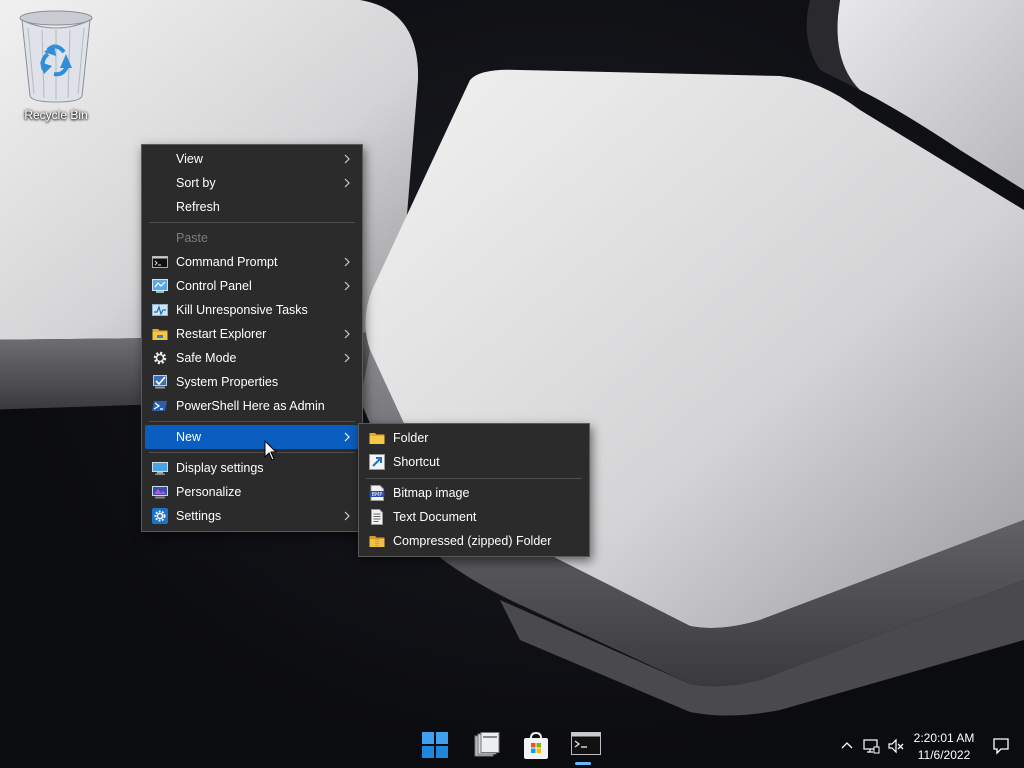  I want to click on menu-item-system-properties: System Properties, so click(252, 382).